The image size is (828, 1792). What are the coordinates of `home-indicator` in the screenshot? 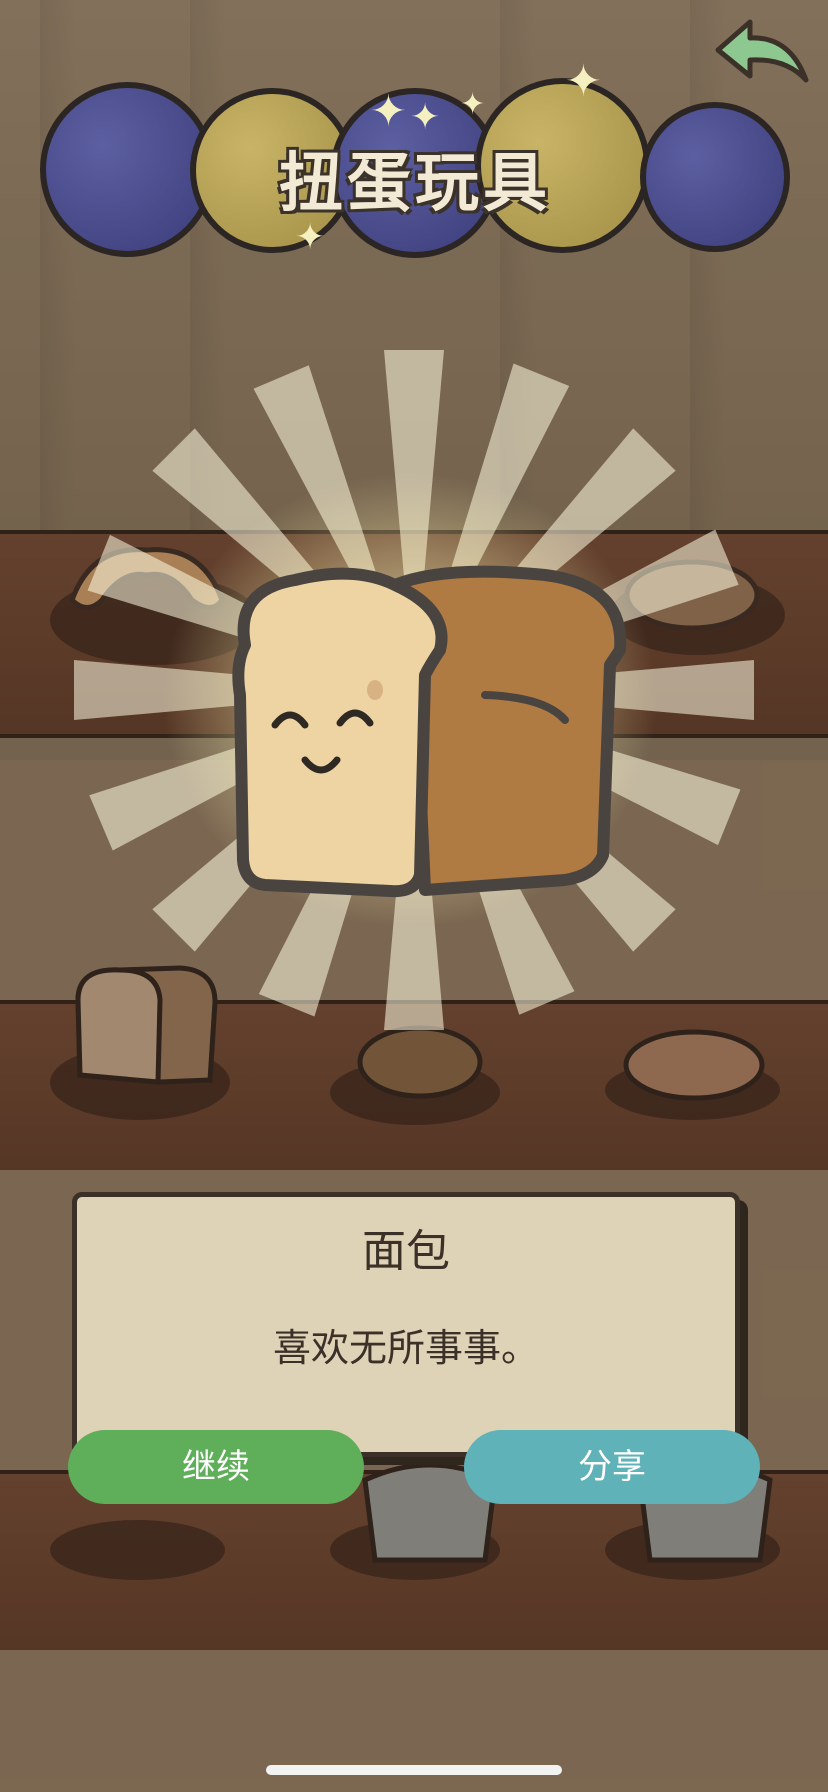 It's located at (414, 1770).